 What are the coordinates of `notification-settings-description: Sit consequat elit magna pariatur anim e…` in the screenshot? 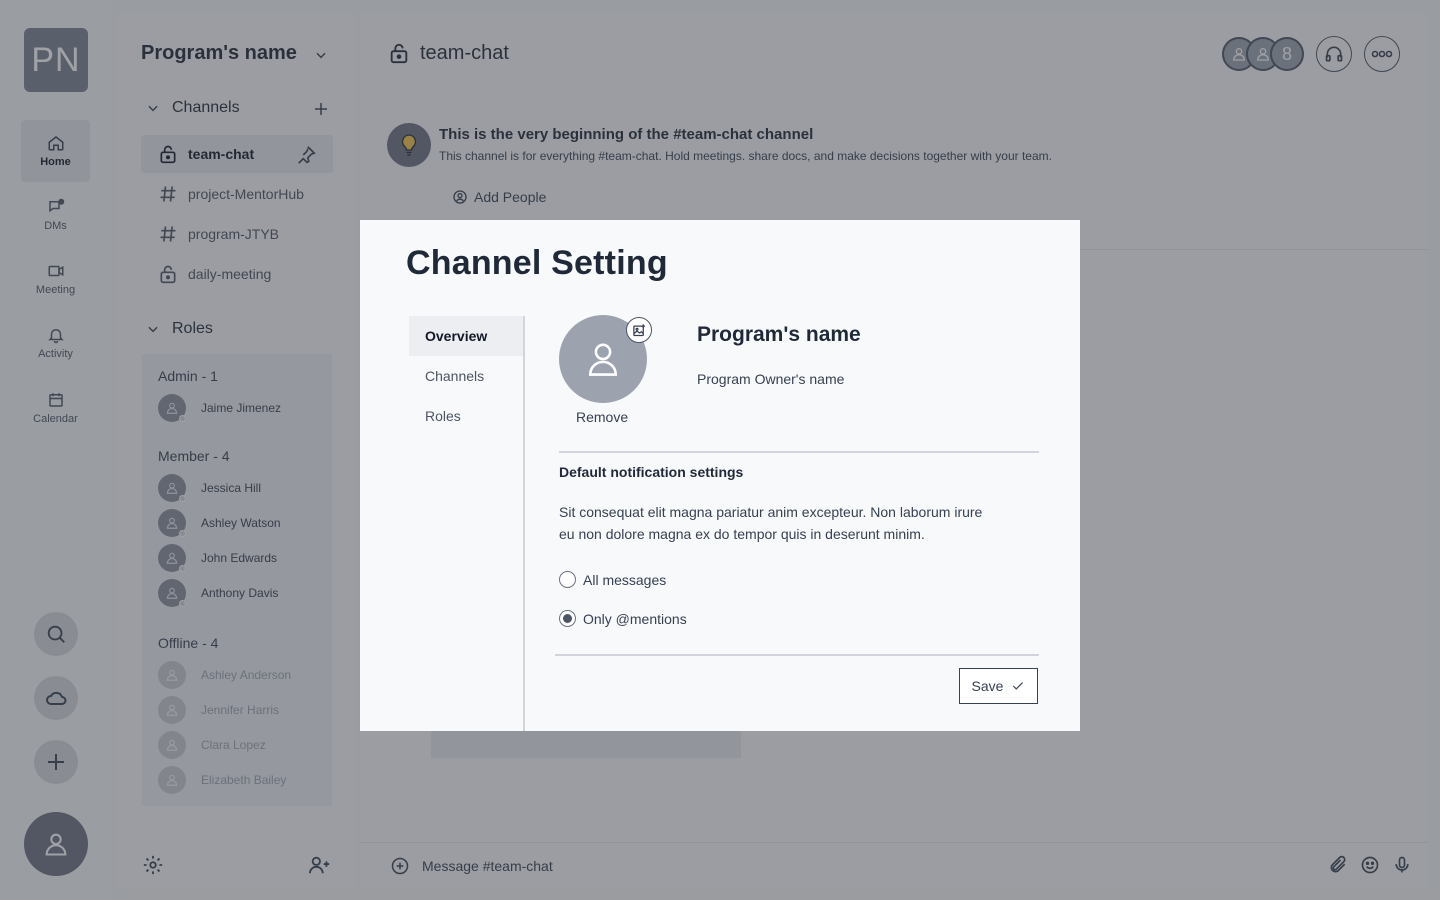 It's located at (771, 523).